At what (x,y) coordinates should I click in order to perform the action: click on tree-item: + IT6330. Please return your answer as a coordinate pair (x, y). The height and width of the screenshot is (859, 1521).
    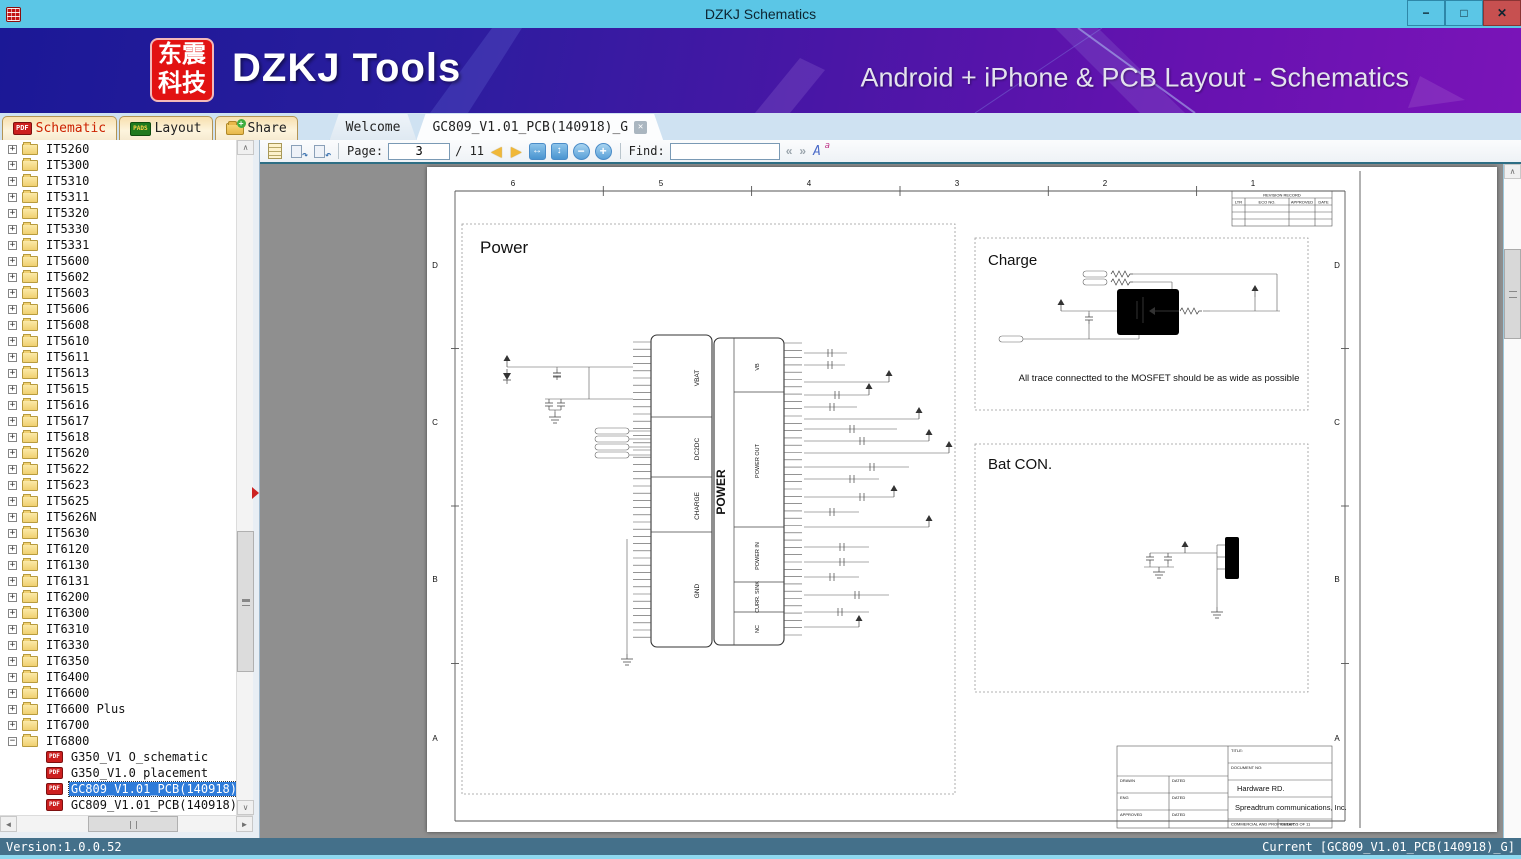
    Looking at the image, I should click on (118, 645).